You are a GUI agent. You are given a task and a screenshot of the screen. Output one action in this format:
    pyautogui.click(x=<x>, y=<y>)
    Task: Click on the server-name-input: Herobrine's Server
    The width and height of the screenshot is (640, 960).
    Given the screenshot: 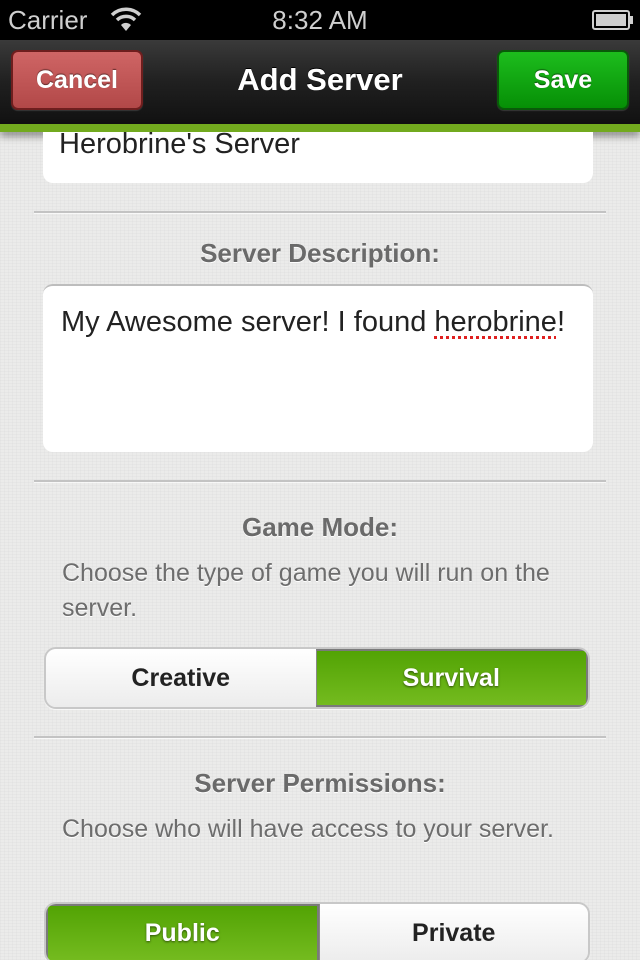 What is the action you would take?
    pyautogui.click(x=318, y=157)
    